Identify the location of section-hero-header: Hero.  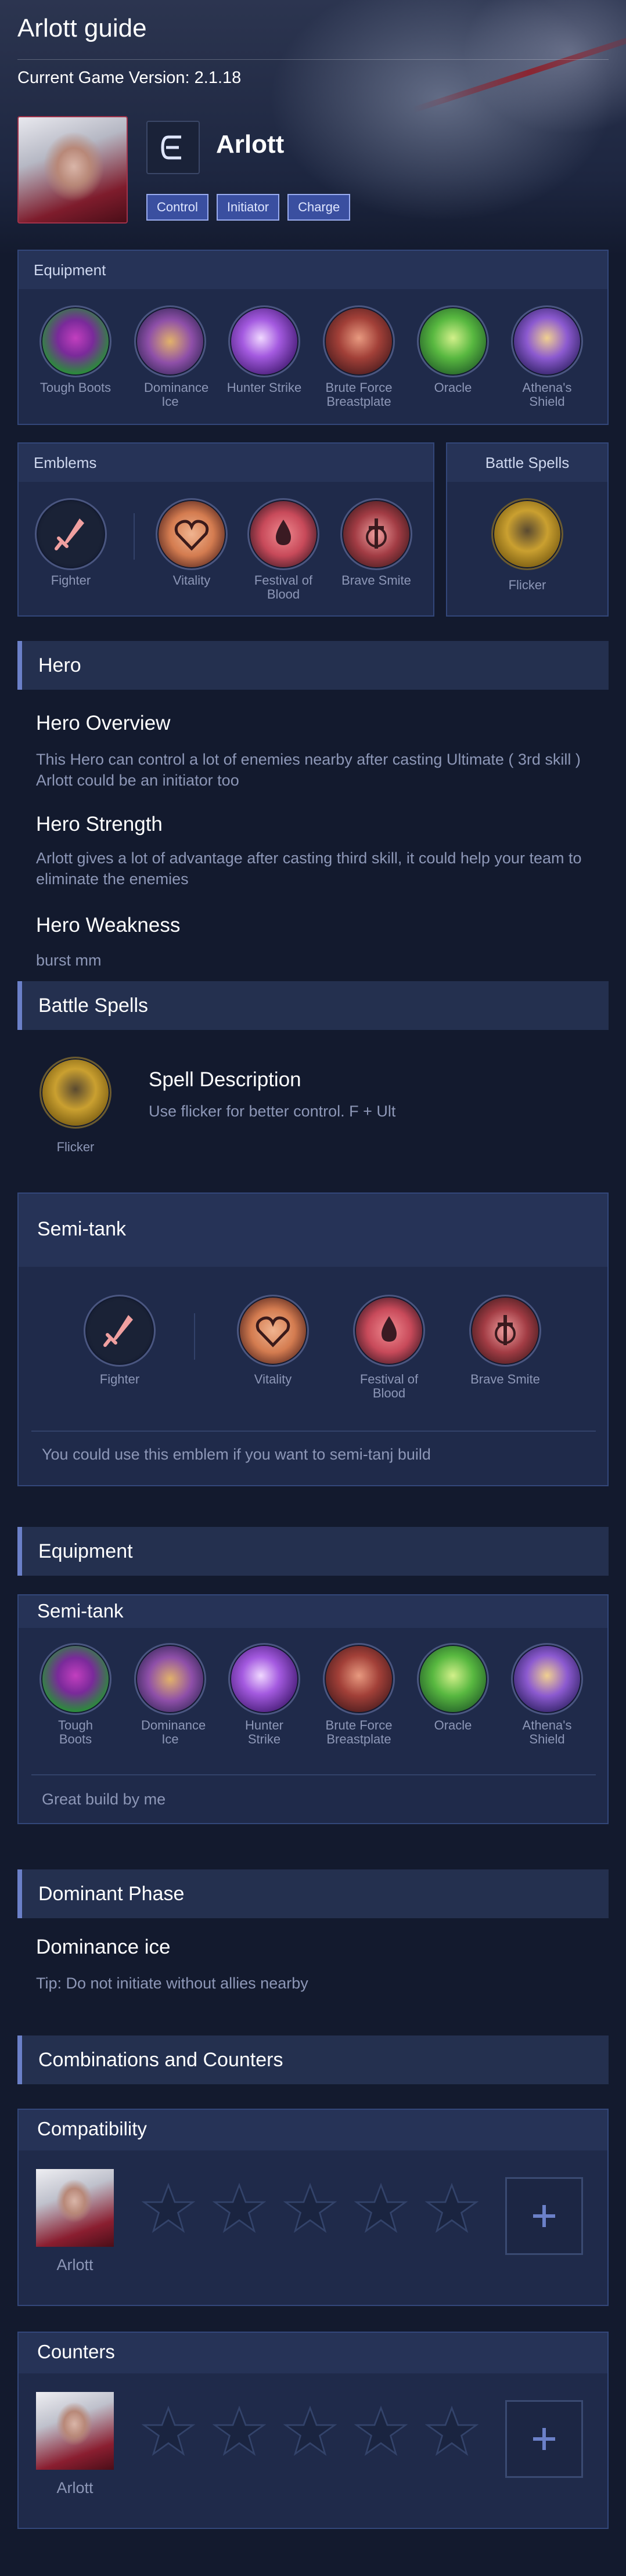
(313, 665).